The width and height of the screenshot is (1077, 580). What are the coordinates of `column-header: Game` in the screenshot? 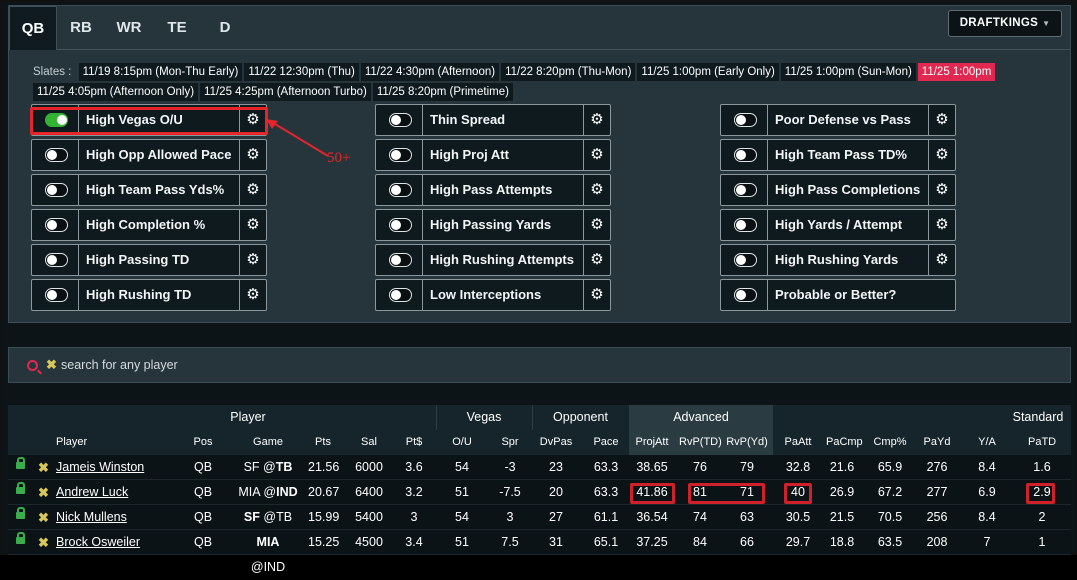 It's located at (268, 442).